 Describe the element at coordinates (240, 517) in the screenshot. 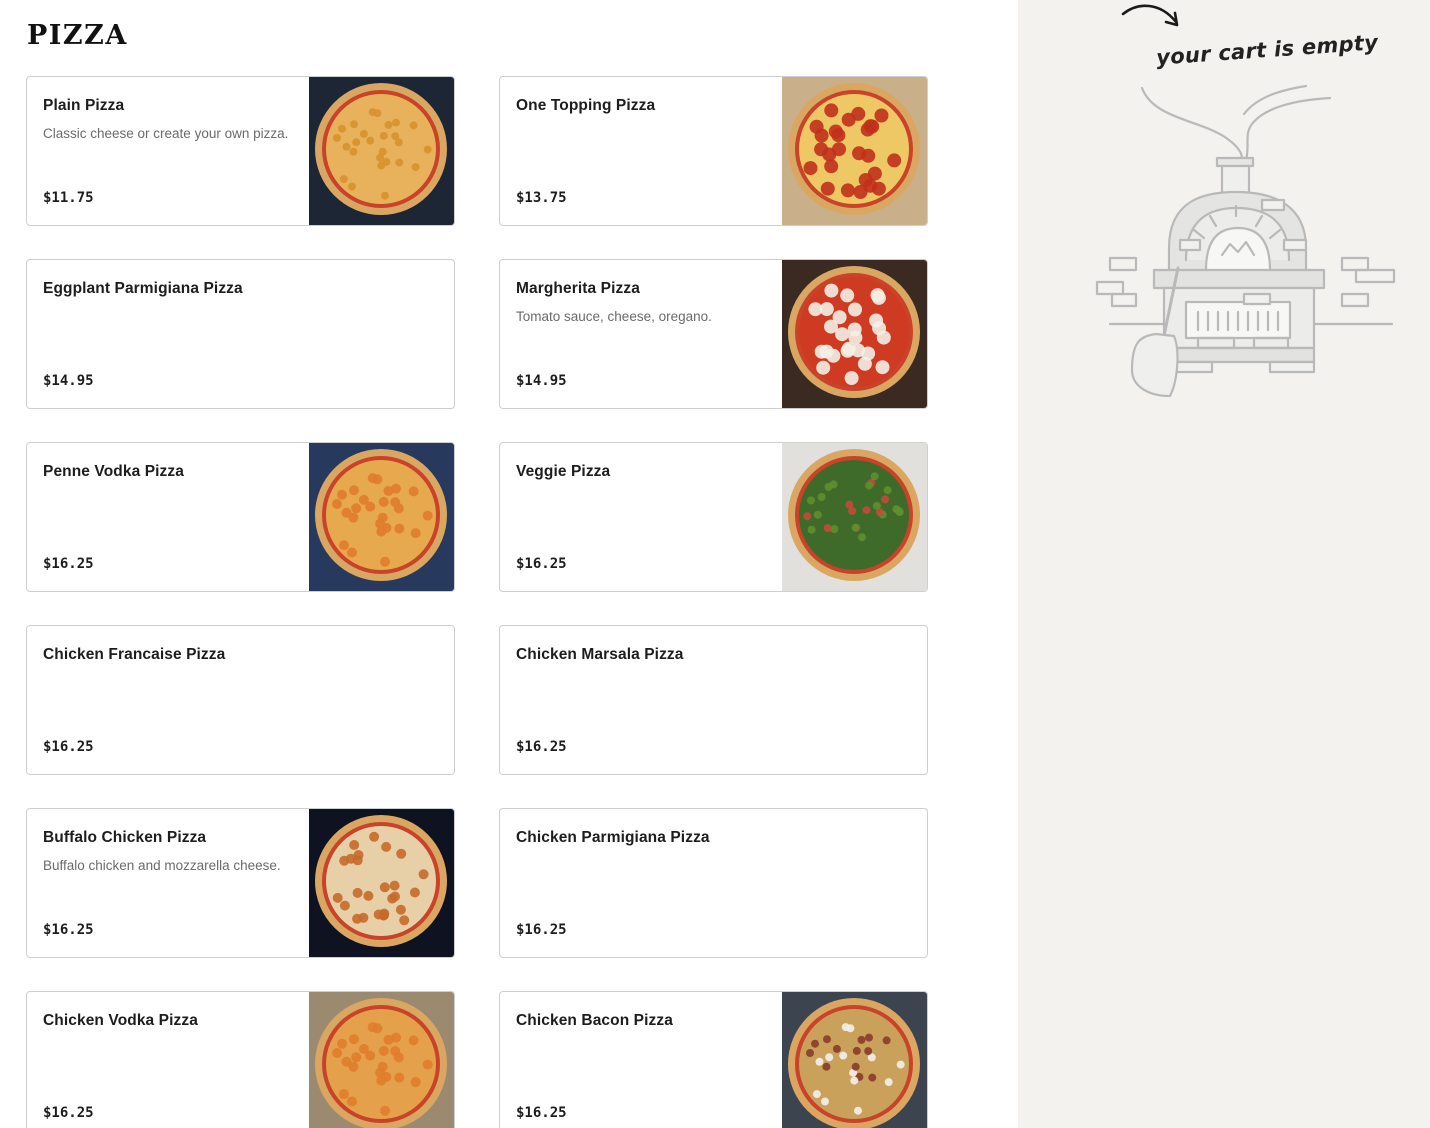

I see `menu-item-card-penne-vodka-pizza: Penne Vodka Pizza $16.25` at that location.